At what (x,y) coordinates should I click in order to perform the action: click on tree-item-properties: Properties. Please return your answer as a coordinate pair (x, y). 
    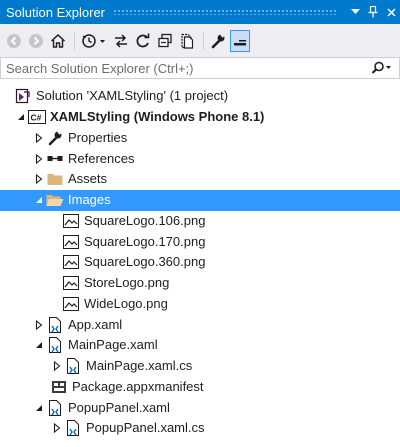
    Looking at the image, I should click on (200, 138).